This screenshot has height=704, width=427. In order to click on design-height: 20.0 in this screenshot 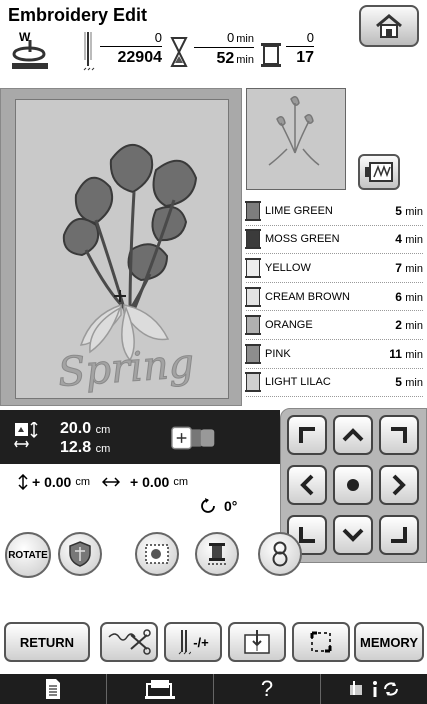, I will do `click(76, 428)`.